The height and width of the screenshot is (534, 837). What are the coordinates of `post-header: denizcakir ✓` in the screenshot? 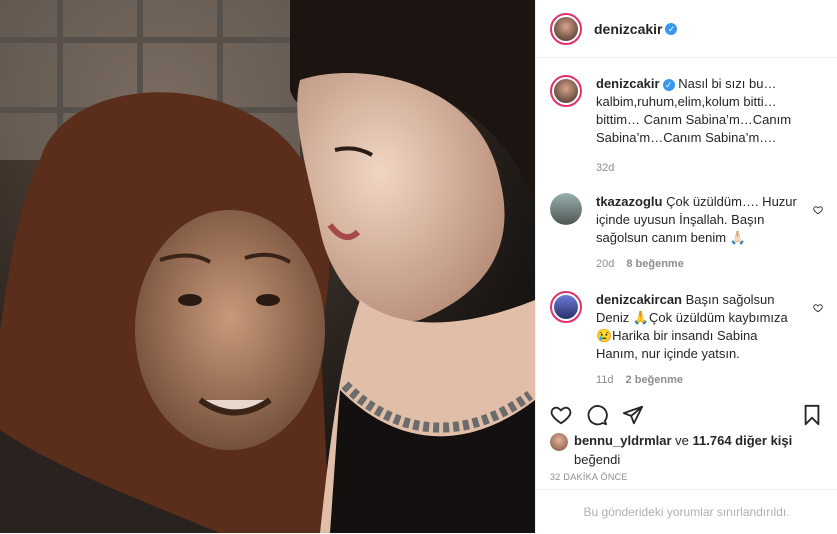 It's located at (686, 29).